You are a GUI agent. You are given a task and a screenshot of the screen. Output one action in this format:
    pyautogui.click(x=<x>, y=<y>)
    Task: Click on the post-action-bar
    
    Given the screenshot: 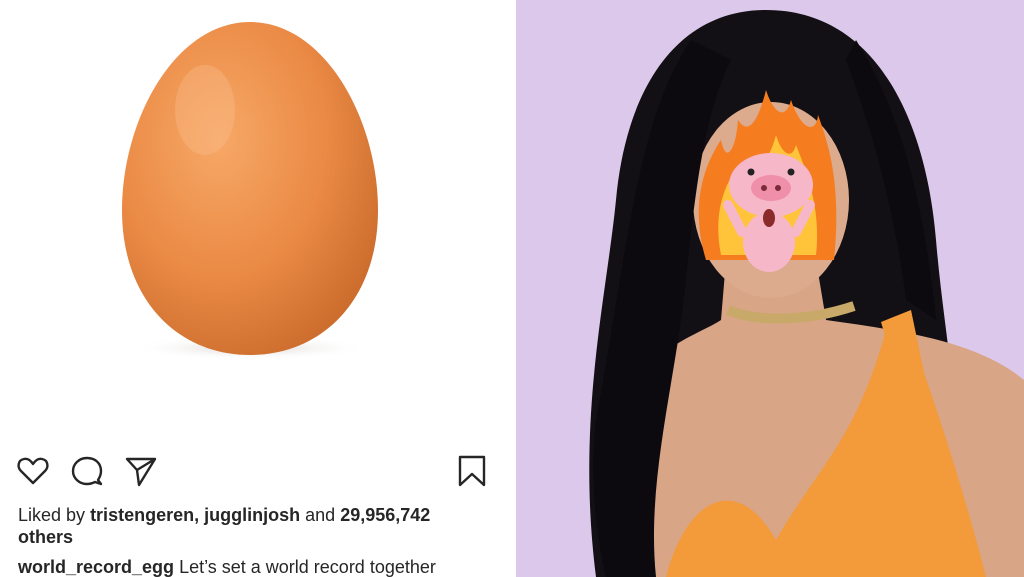 What is the action you would take?
    pyautogui.click(x=258, y=471)
    